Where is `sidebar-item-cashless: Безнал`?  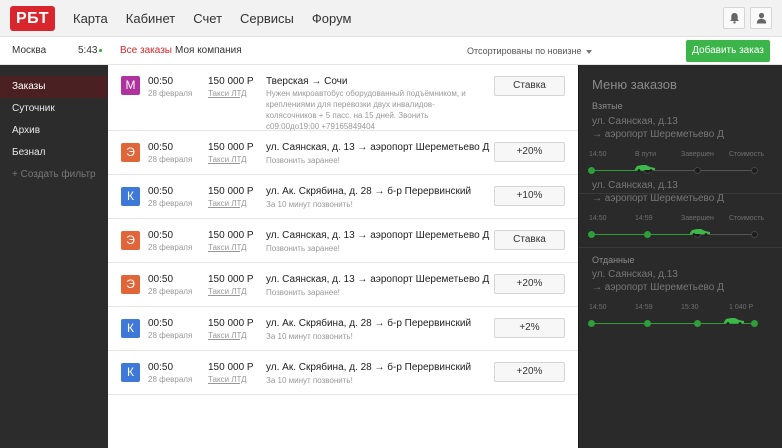 sidebar-item-cashless: Безнал is located at coordinates (54, 153).